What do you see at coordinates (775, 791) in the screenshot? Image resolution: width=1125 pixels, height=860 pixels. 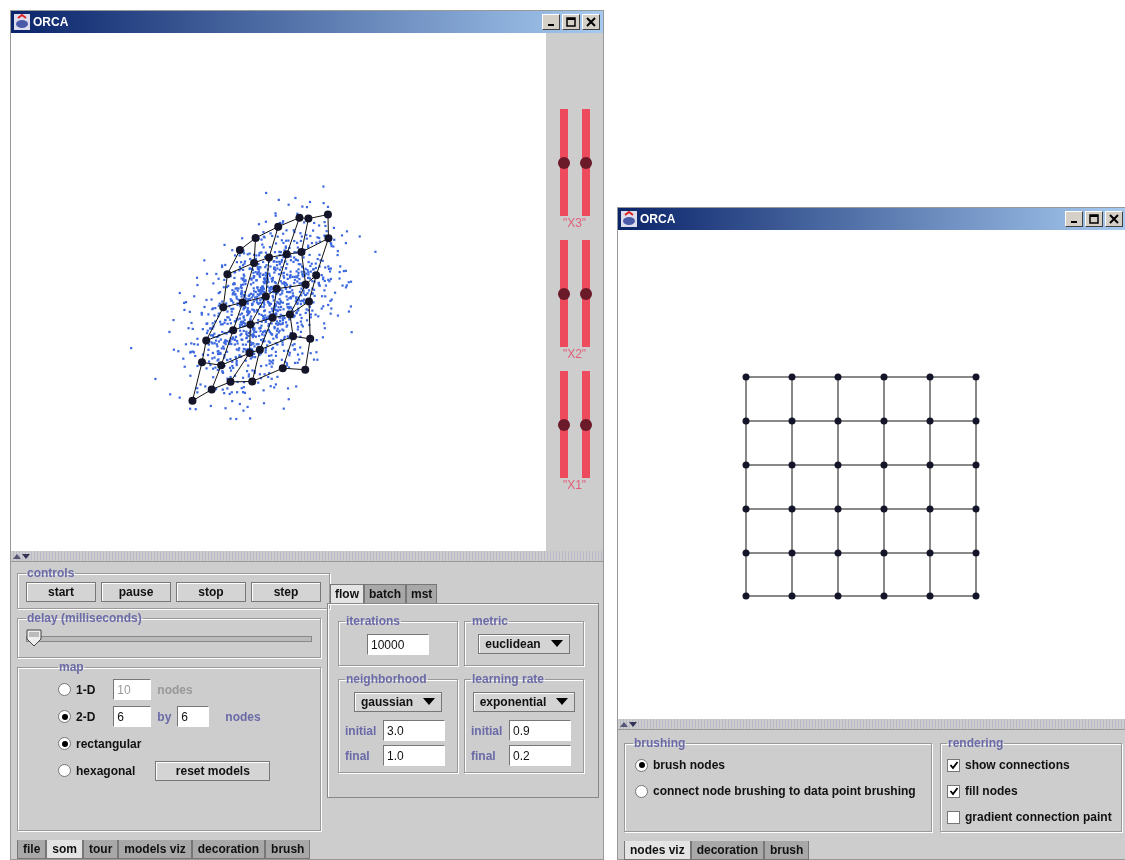 I see `radio-button: connect node brushing to data point brushing` at bounding box center [775, 791].